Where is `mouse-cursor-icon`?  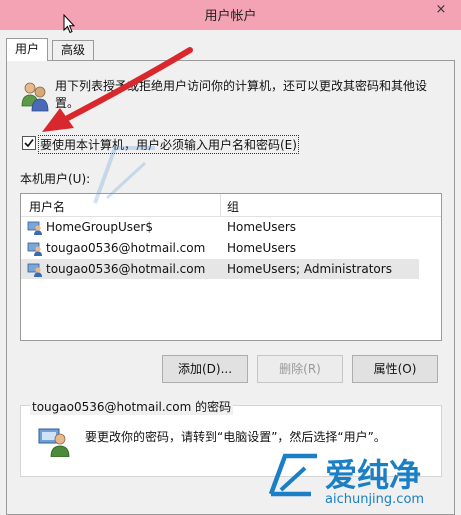 mouse-cursor-icon is located at coordinates (69, 24).